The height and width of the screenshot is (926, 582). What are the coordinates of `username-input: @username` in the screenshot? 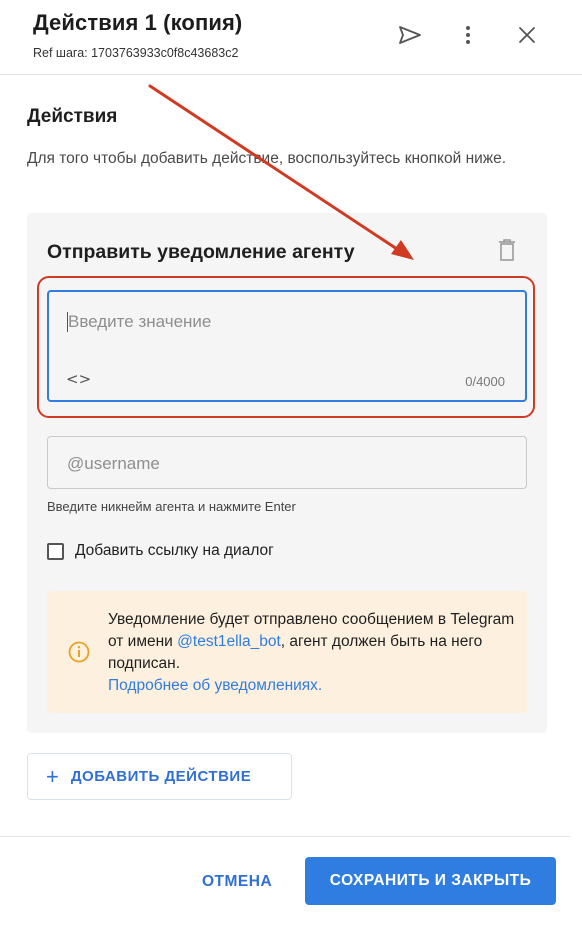 It's located at (287, 462).